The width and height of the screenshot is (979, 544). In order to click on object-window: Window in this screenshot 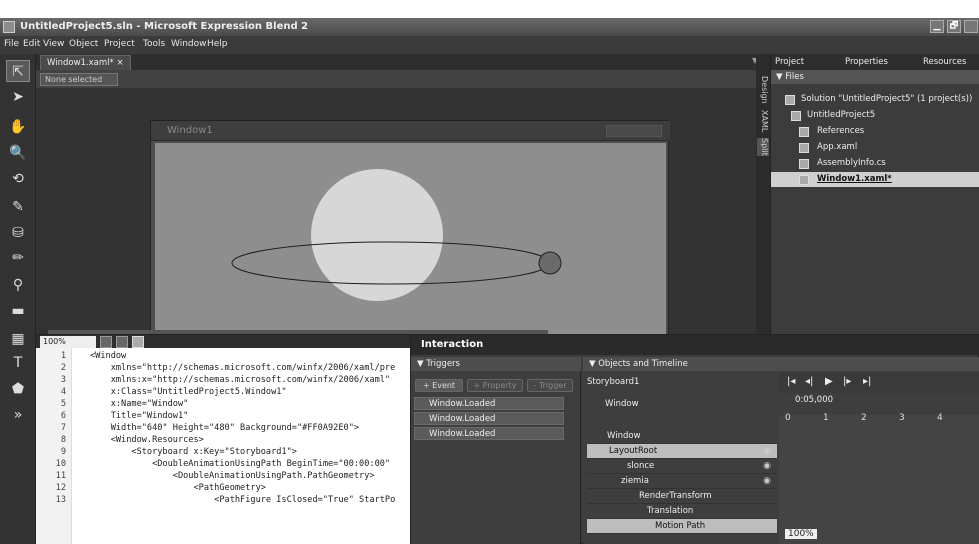, I will do `click(682, 436)`.